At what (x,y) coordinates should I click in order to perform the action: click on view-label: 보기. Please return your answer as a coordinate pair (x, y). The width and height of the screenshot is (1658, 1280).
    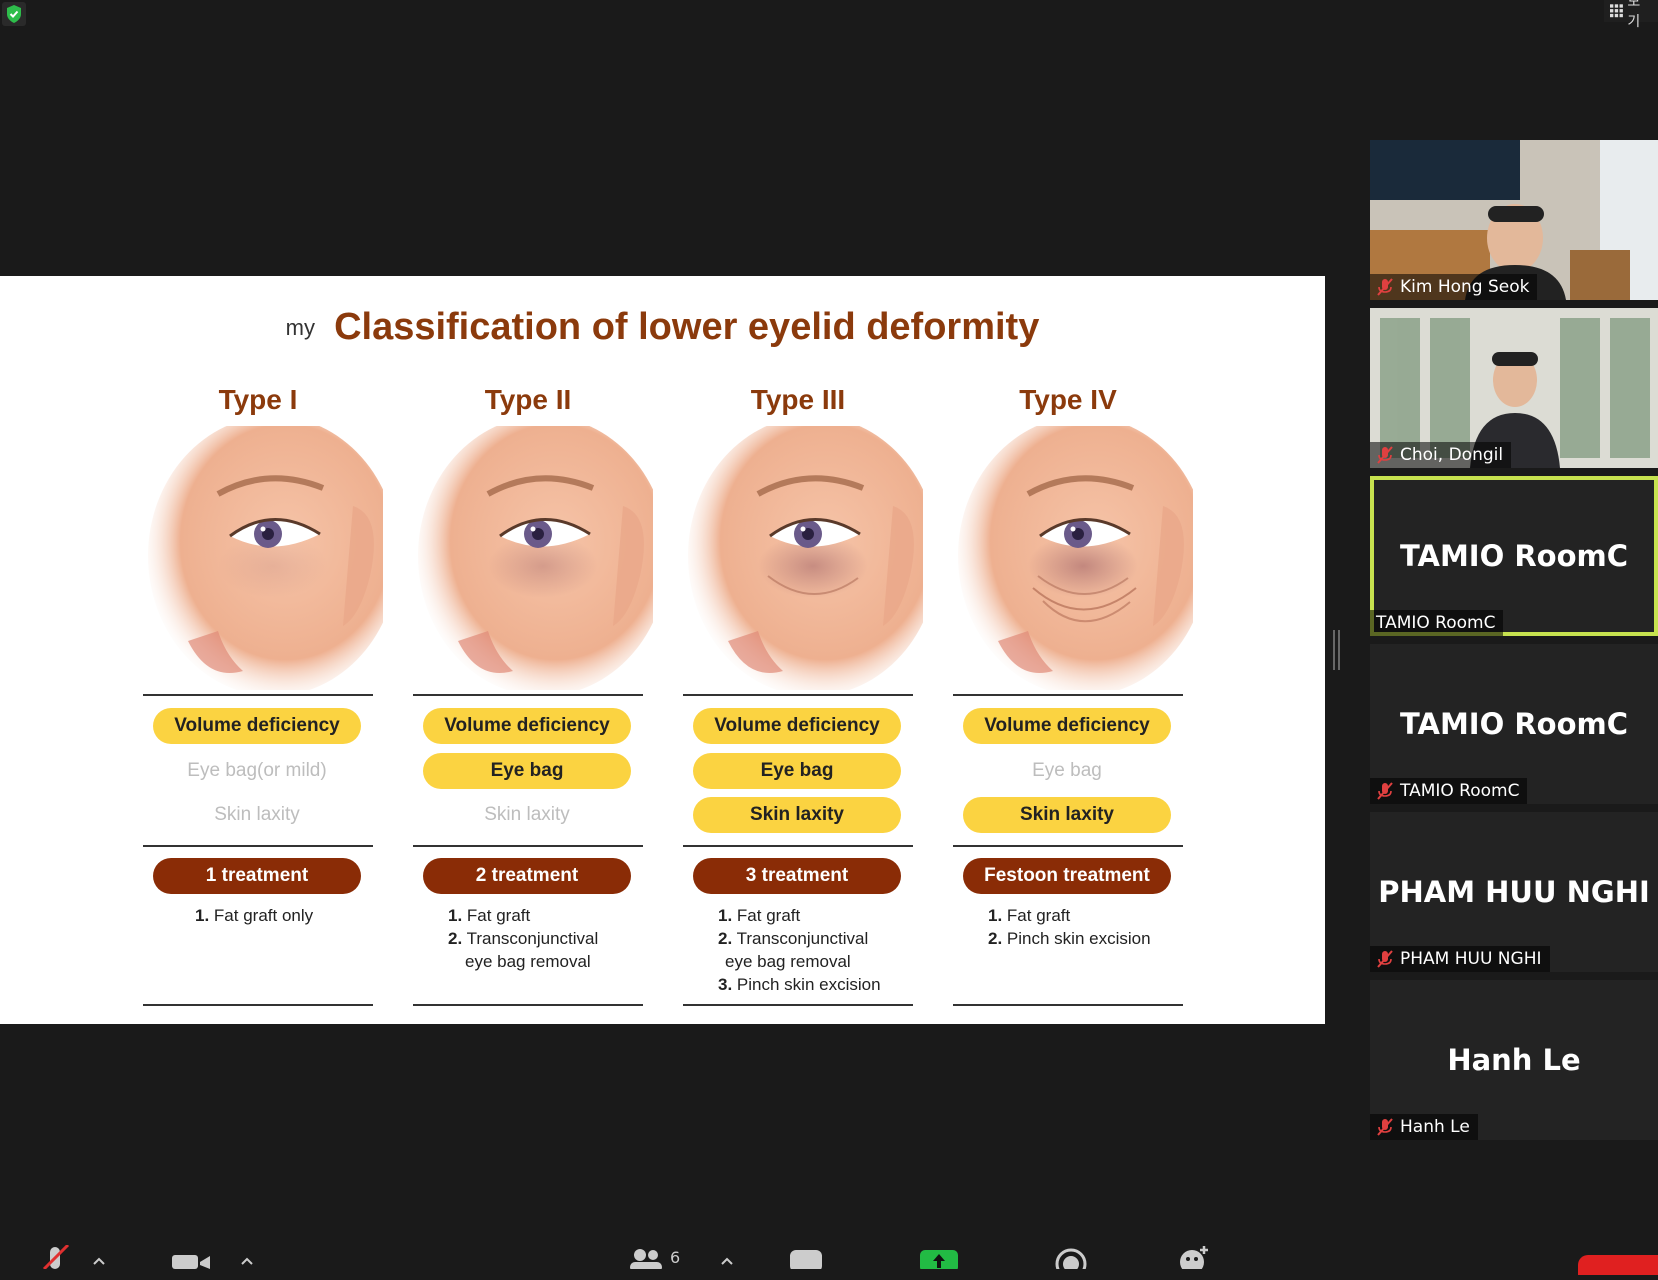
    Looking at the image, I should click on (1634, 15).